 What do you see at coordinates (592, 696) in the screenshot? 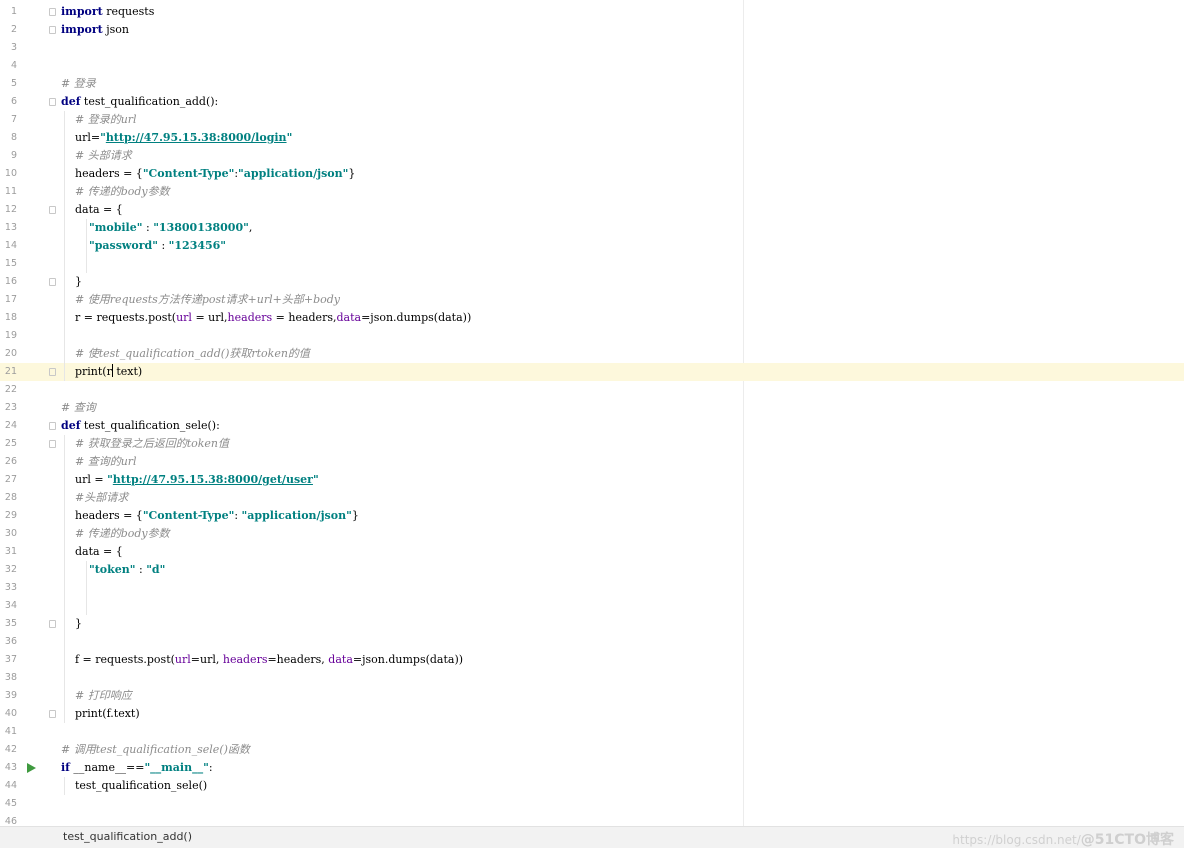
I see `code-line: 39 # 打印响应` at bounding box center [592, 696].